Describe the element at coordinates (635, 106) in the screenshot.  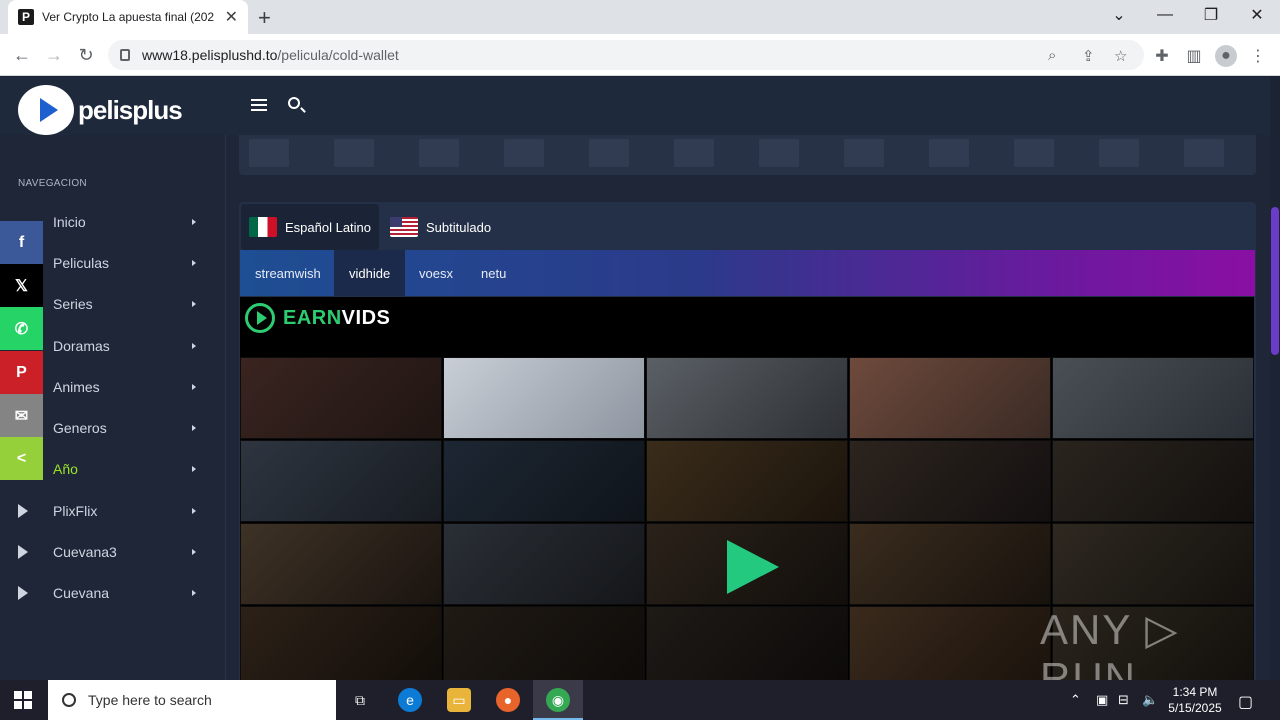
I see `site-header: pelisplus` at that location.